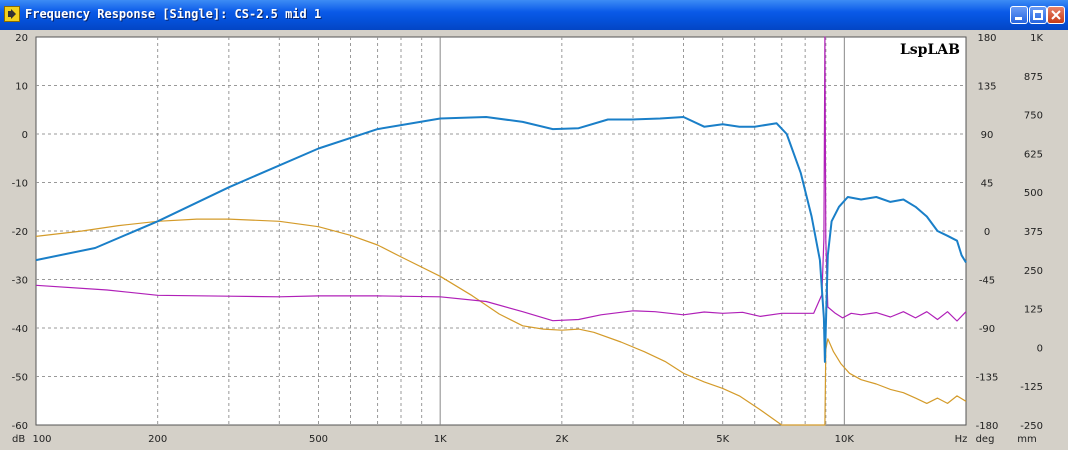 This screenshot has width=1068, height=450. I want to click on y-right-deg-tick-label: -135, so click(987, 378).